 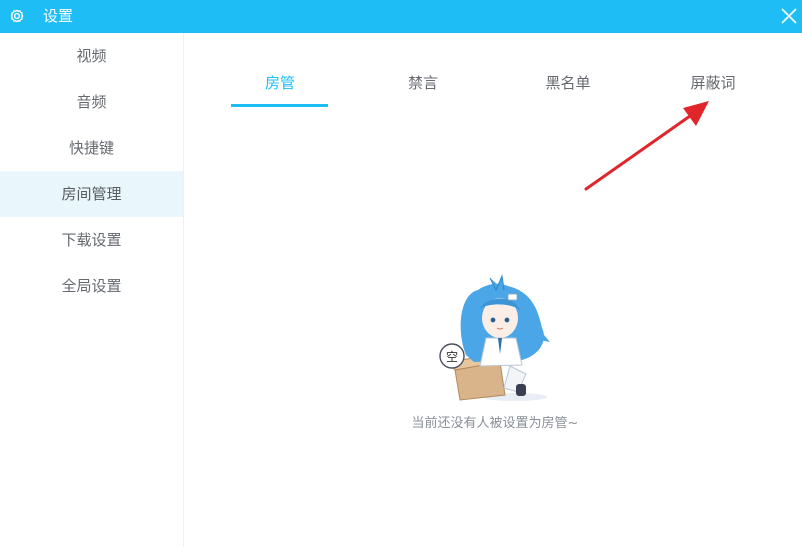 I want to click on window-title: 设置, so click(x=58, y=16).